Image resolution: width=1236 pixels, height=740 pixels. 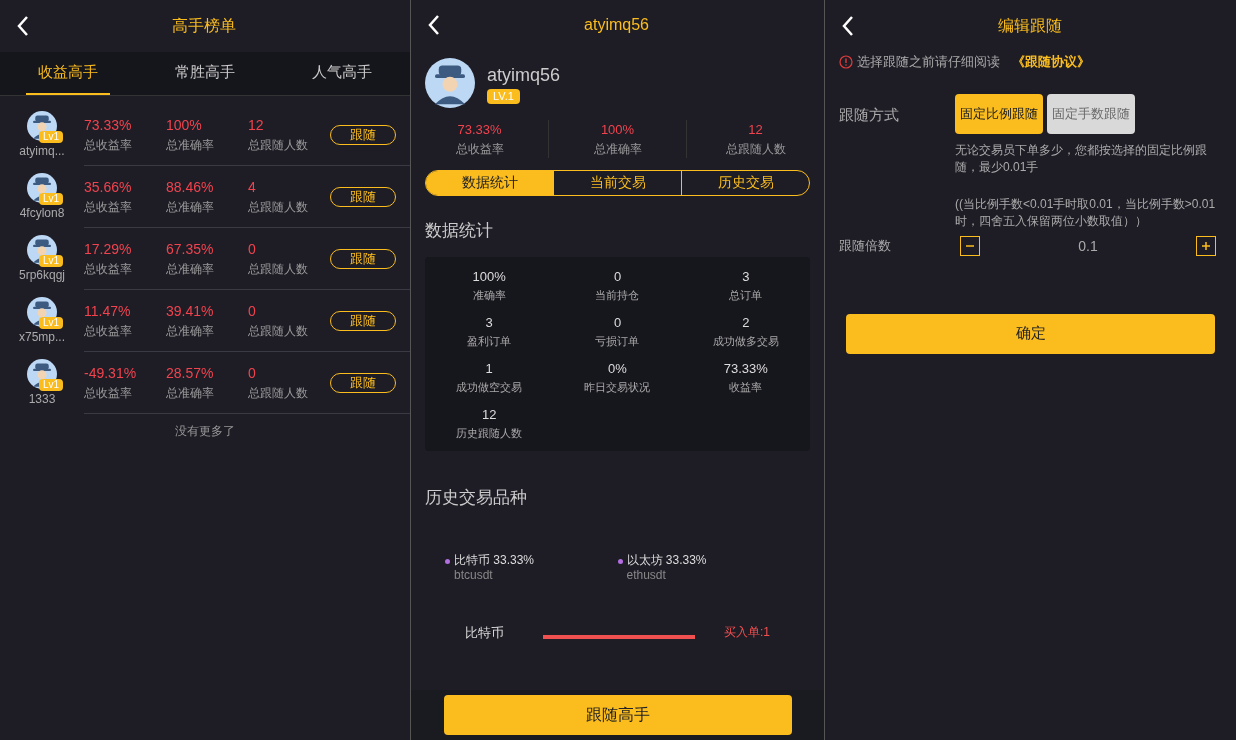 What do you see at coordinates (746, 323) in the screenshot?
I see `stat-value: 2` at bounding box center [746, 323].